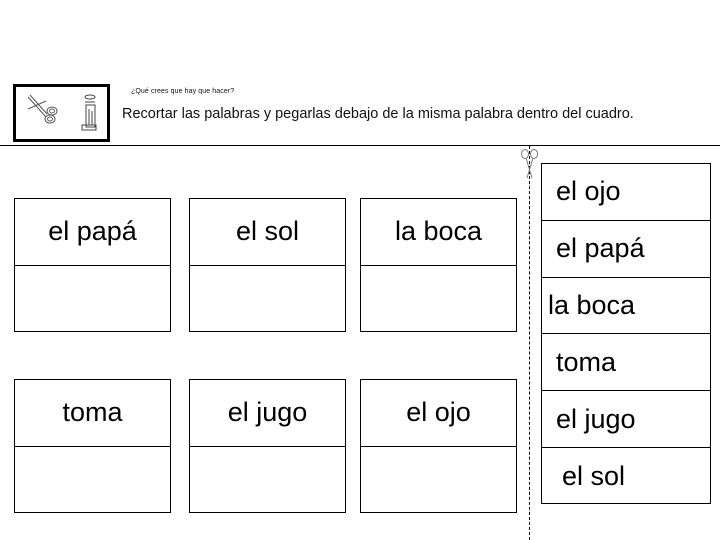  What do you see at coordinates (92, 232) in the screenshot?
I see `card-word: el papá` at bounding box center [92, 232].